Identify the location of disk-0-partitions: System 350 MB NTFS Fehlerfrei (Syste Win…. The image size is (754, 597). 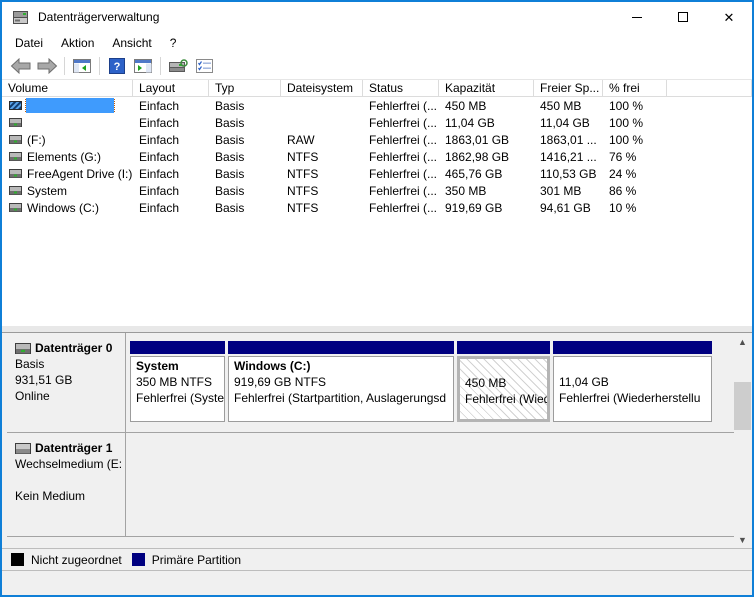
(419, 382).